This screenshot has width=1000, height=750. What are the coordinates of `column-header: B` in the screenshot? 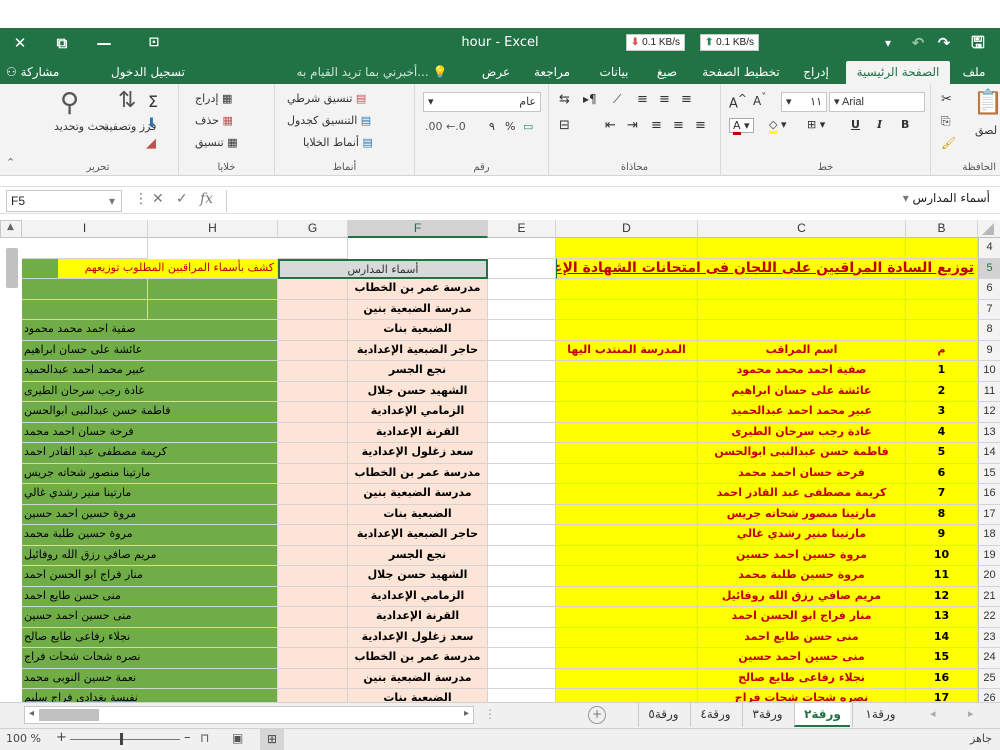 It's located at (942, 229).